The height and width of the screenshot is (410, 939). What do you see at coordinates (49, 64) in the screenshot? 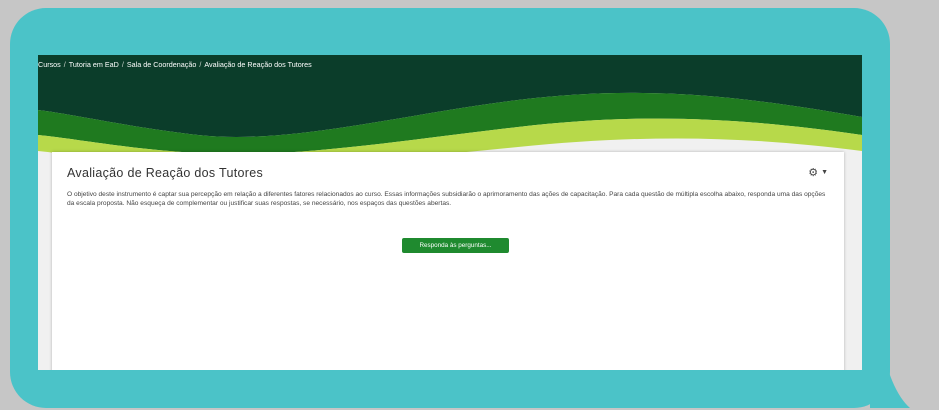
I see `breadcrumb-item-cursos: Cursos` at bounding box center [49, 64].